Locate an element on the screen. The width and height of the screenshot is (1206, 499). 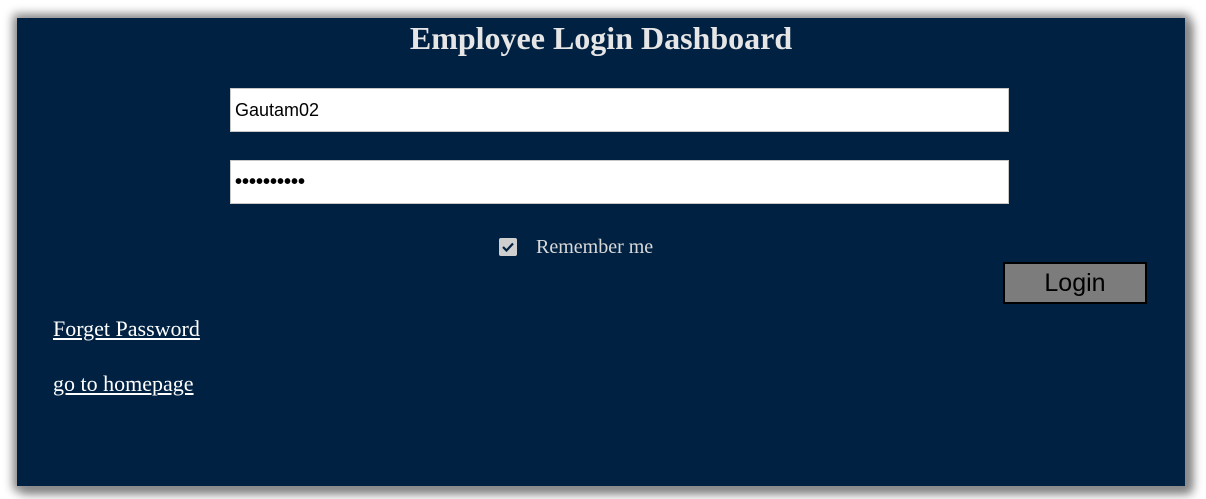
remember-me-row: Remember me is located at coordinates (576, 247).